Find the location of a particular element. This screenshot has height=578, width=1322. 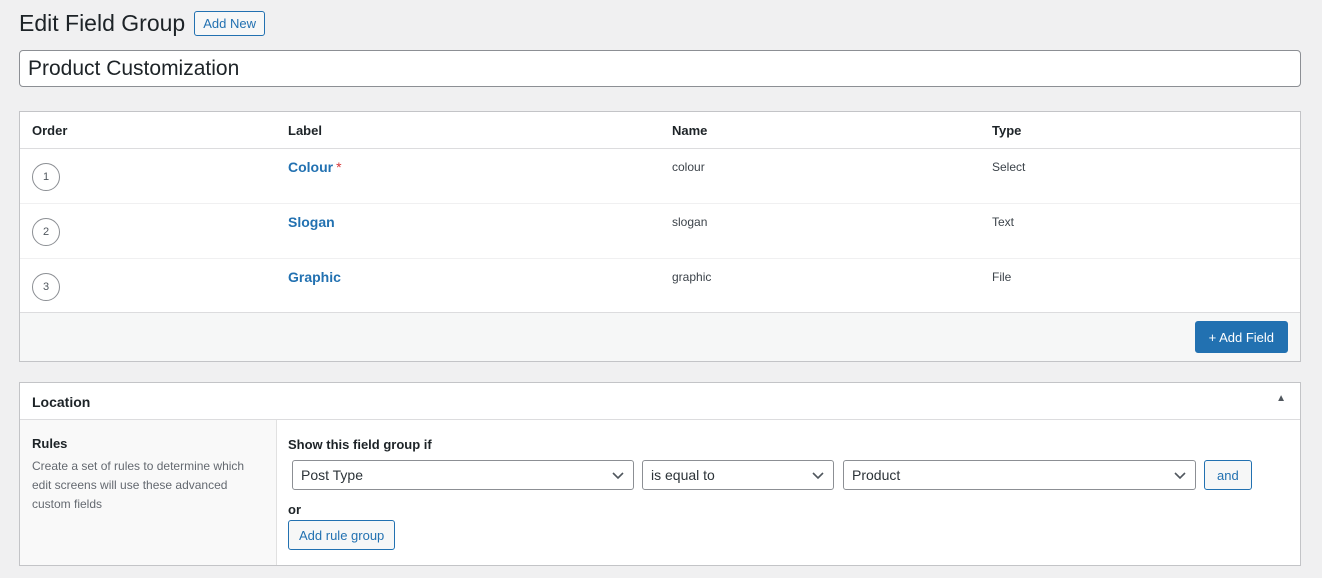

field-row: 1 Colour * colour Select is located at coordinates (660, 176).